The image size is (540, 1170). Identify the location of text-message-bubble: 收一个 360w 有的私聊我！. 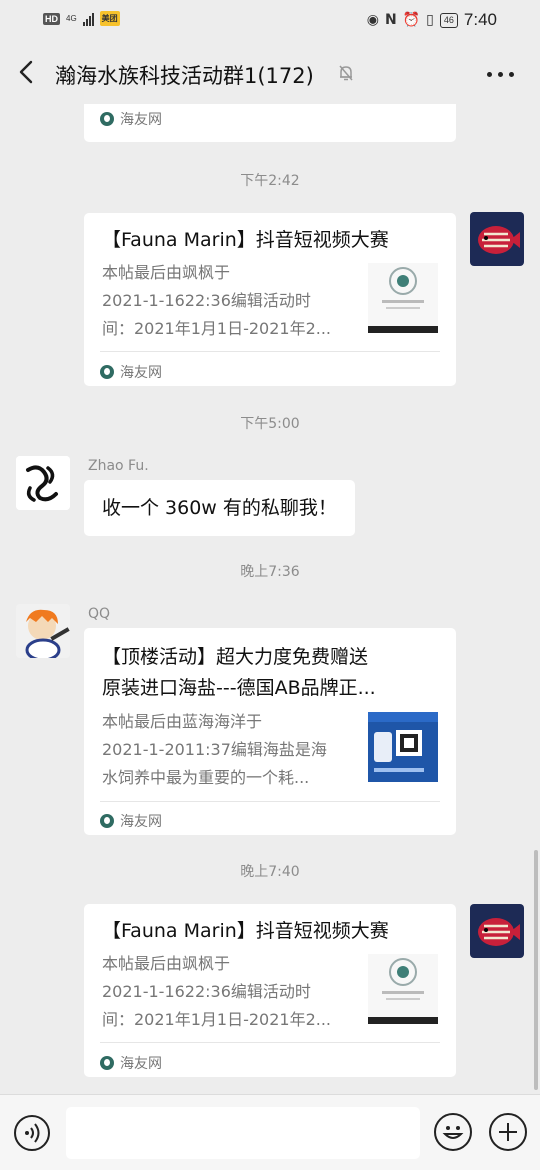
(219, 508).